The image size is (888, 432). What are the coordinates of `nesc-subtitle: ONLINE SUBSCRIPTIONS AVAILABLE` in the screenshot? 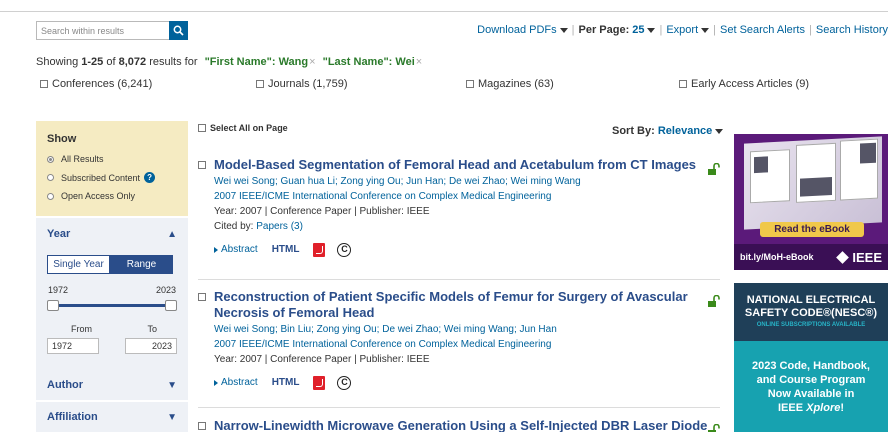 It's located at (811, 325).